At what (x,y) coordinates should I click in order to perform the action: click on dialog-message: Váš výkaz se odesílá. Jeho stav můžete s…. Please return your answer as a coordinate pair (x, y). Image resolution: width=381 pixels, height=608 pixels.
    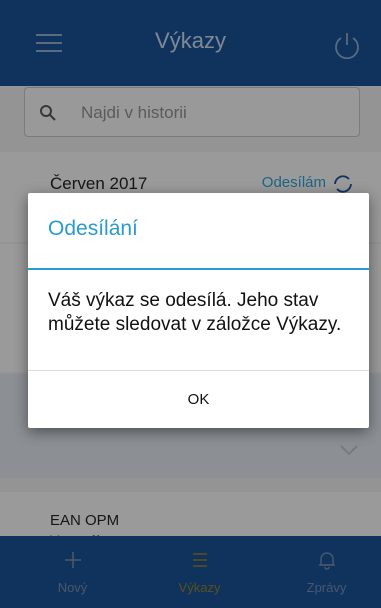
    Looking at the image, I should click on (195, 312).